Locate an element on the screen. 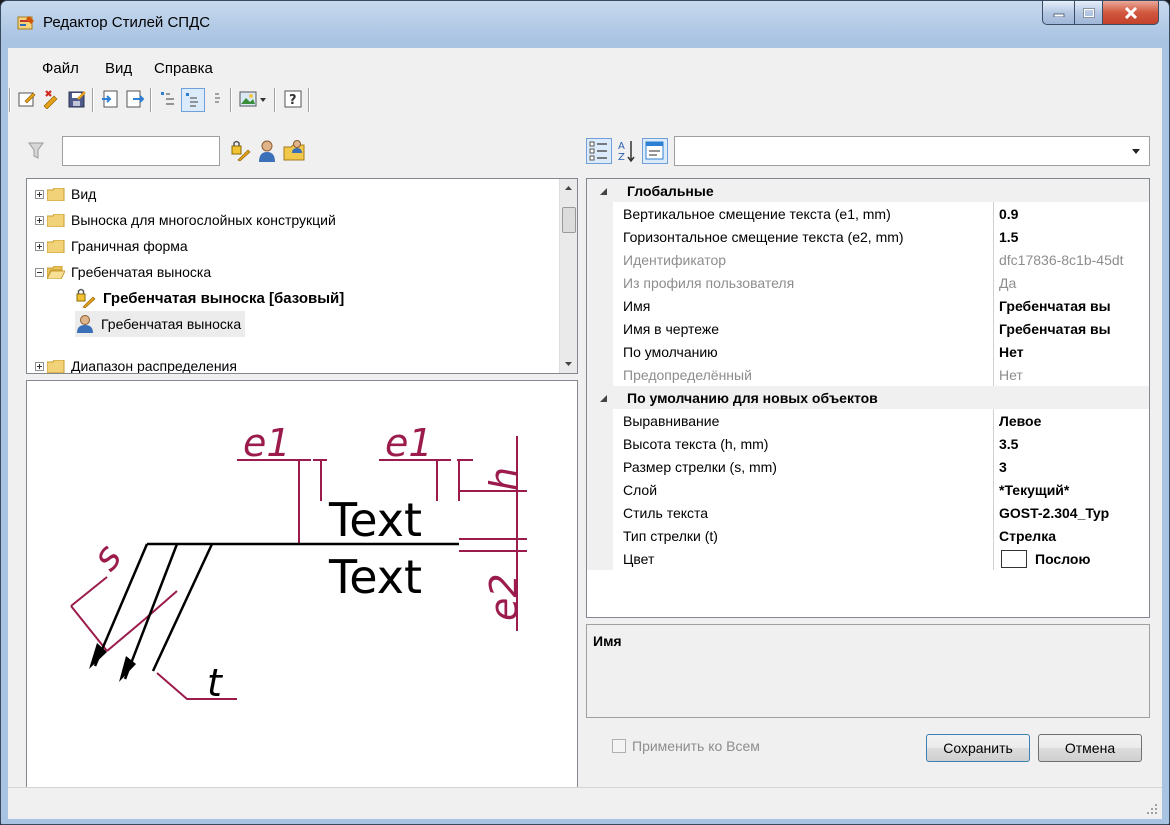 This screenshot has height=825, width=1170. save-icon is located at coordinates (77, 99).